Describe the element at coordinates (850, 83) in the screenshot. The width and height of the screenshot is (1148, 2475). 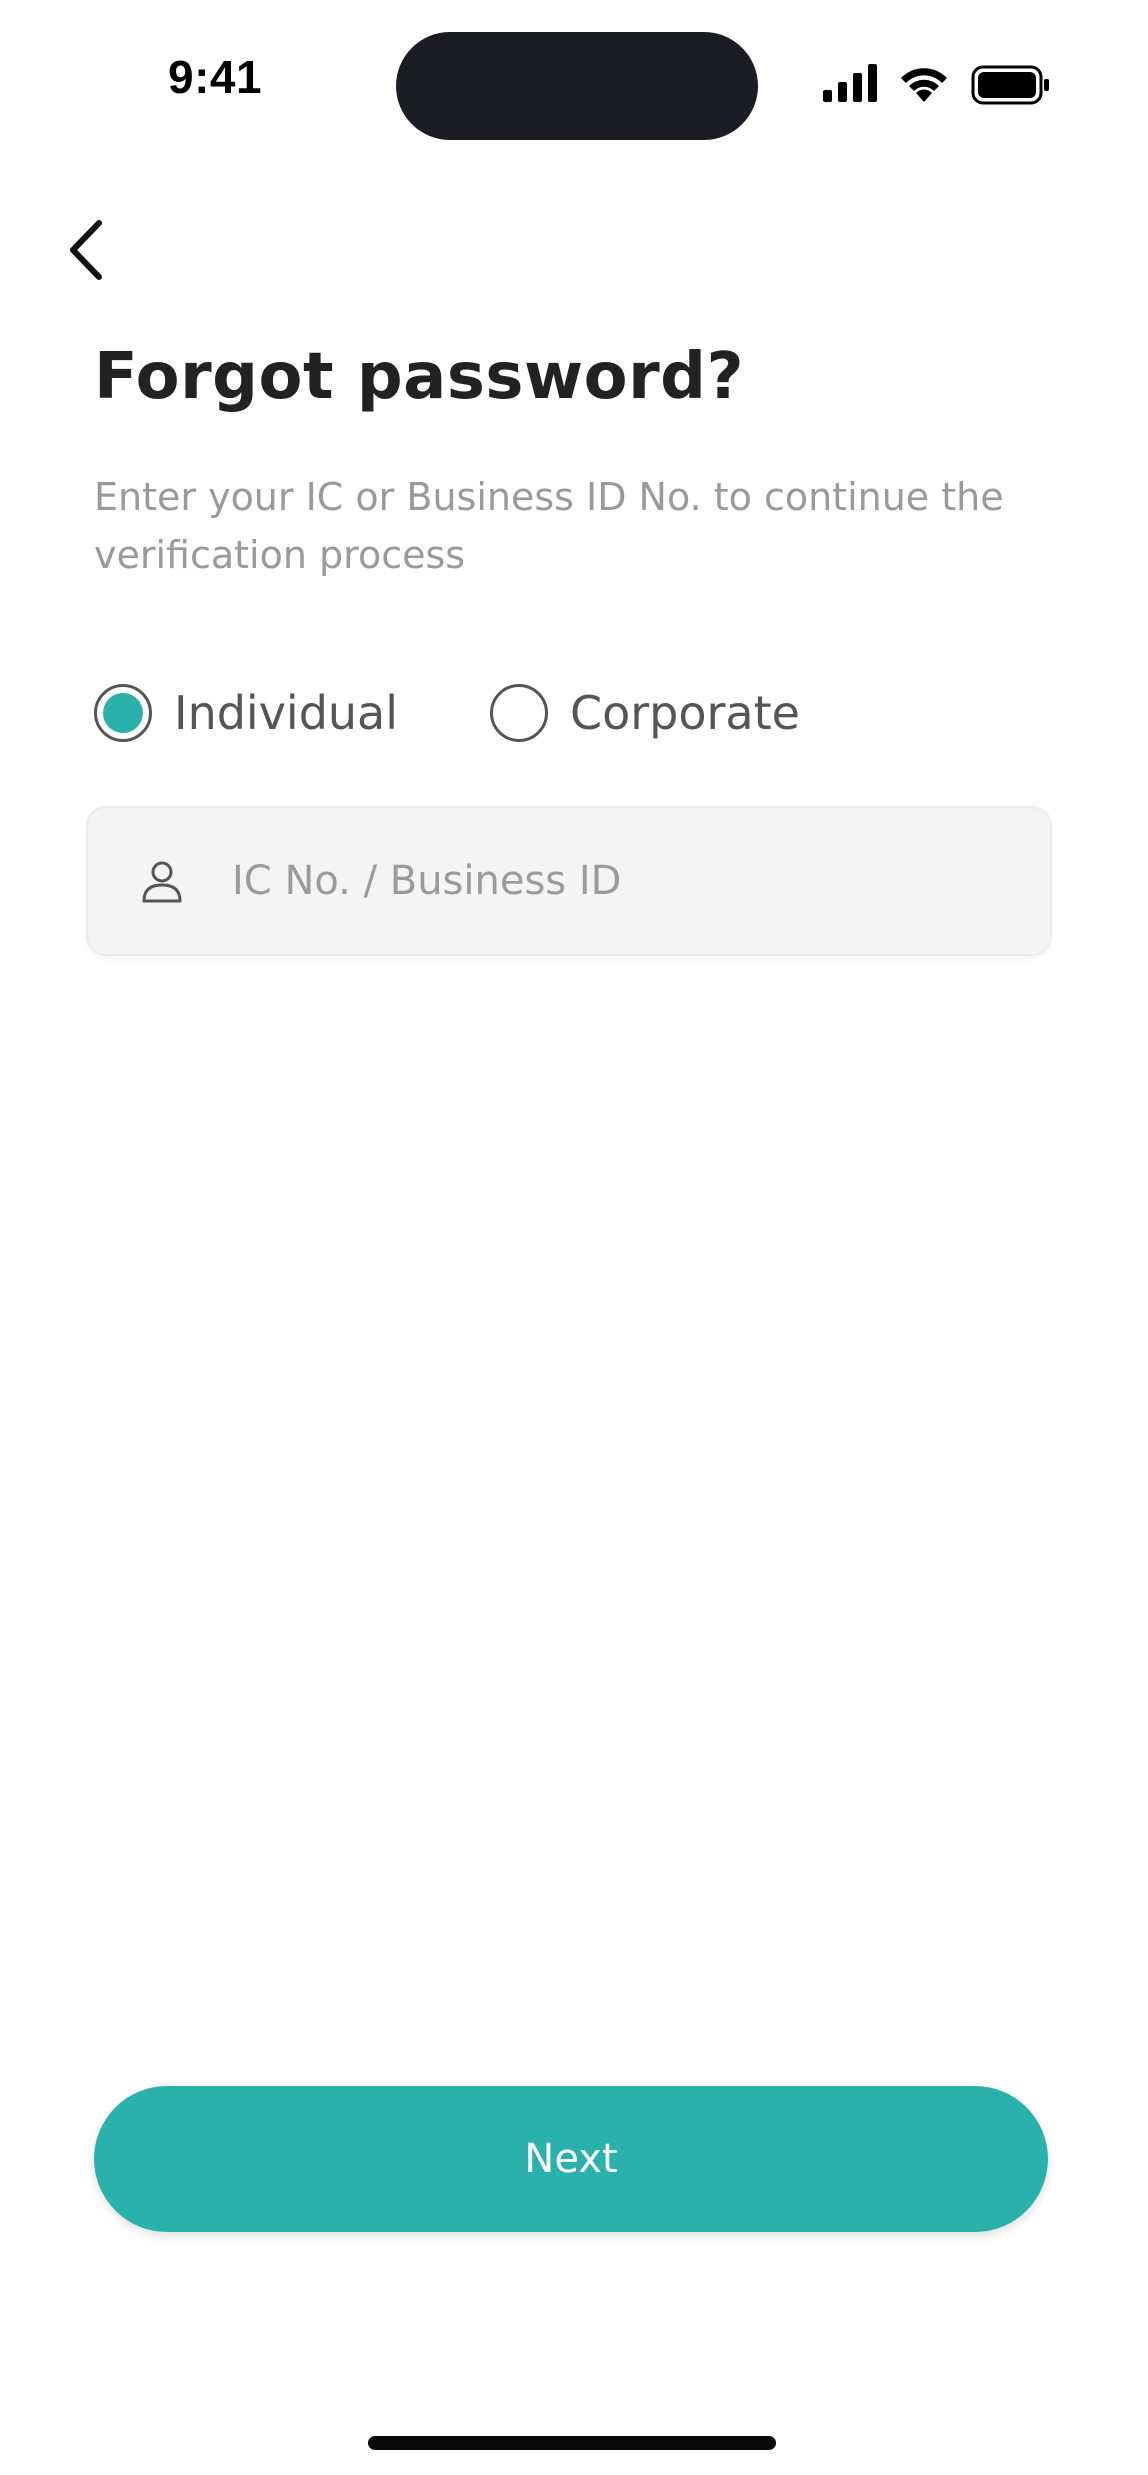
I see `signal-icon` at that location.